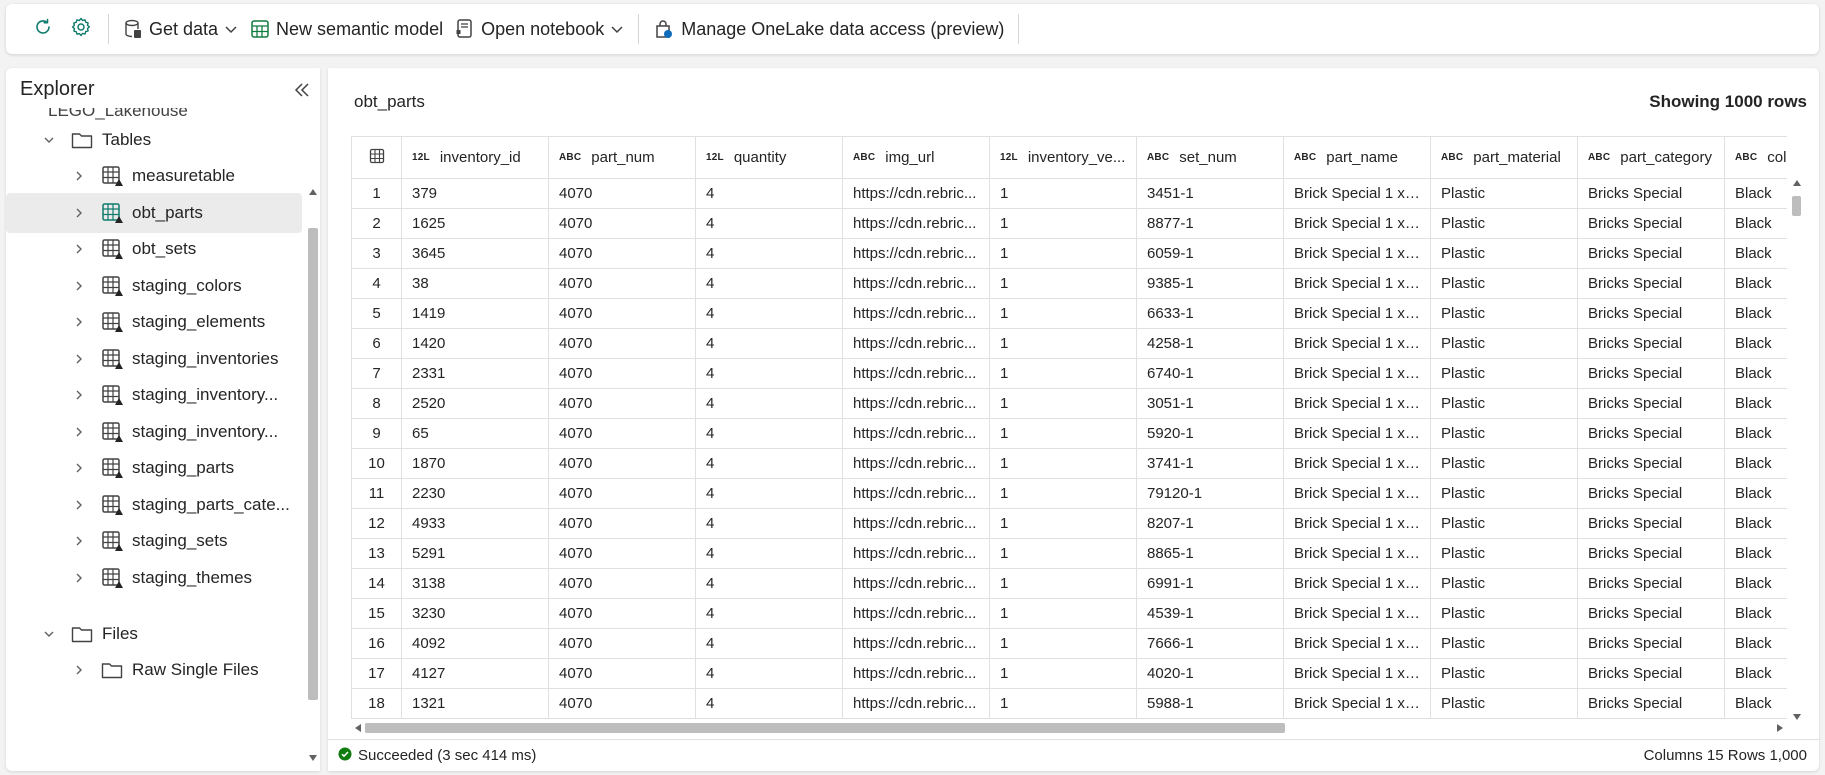 The image size is (1825, 775). I want to click on table-cell: 2230, so click(475, 493).